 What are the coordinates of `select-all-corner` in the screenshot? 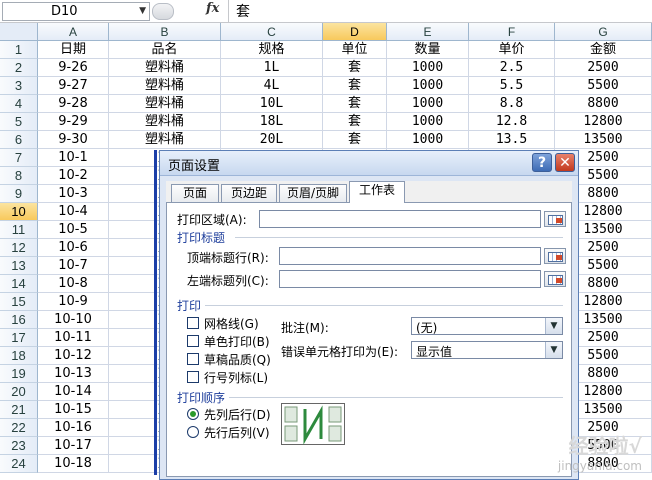 It's located at (19, 32).